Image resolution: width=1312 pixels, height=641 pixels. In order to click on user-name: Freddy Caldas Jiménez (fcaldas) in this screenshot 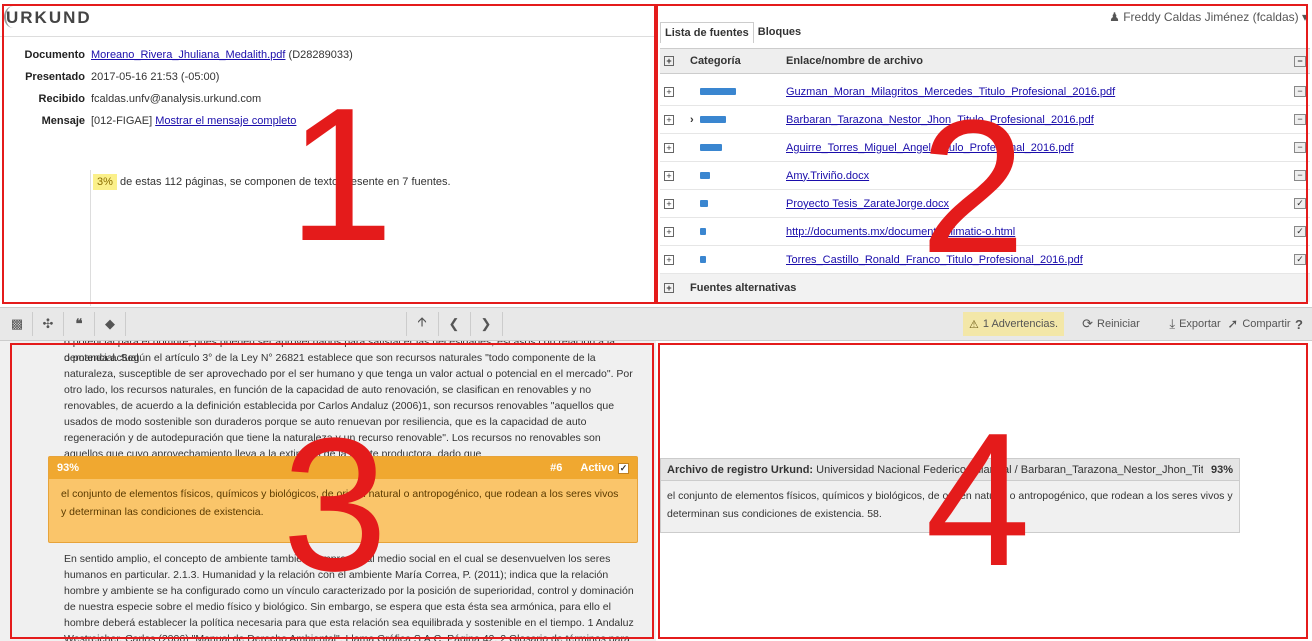, I will do `click(1211, 17)`.